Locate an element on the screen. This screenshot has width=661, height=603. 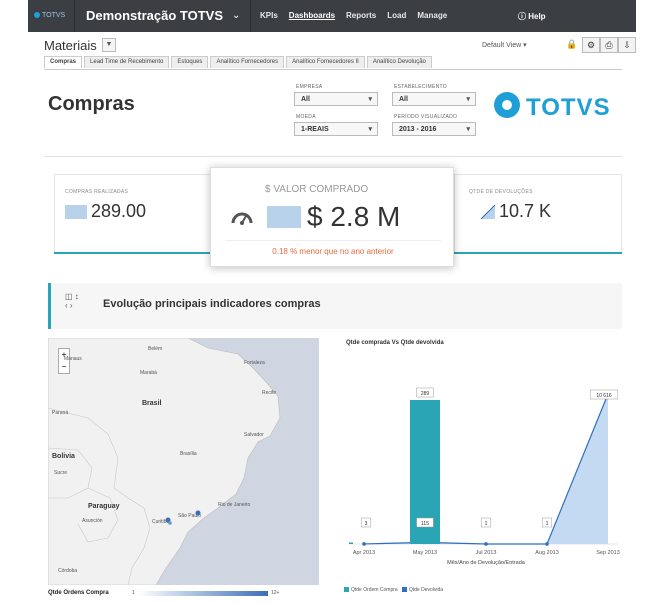
map-legend-label: Qtde Ordens Compra is located at coordinates (78, 593).